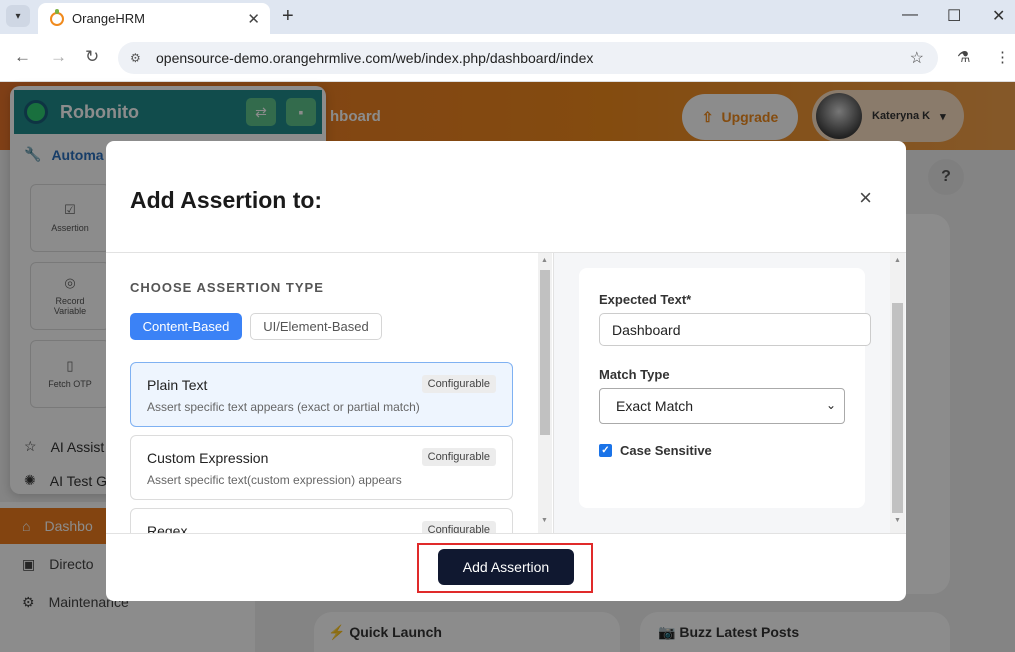 The width and height of the screenshot is (1015, 652). Describe the element at coordinates (288, 16) in the screenshot. I see `new-tab-icon: +` at that location.